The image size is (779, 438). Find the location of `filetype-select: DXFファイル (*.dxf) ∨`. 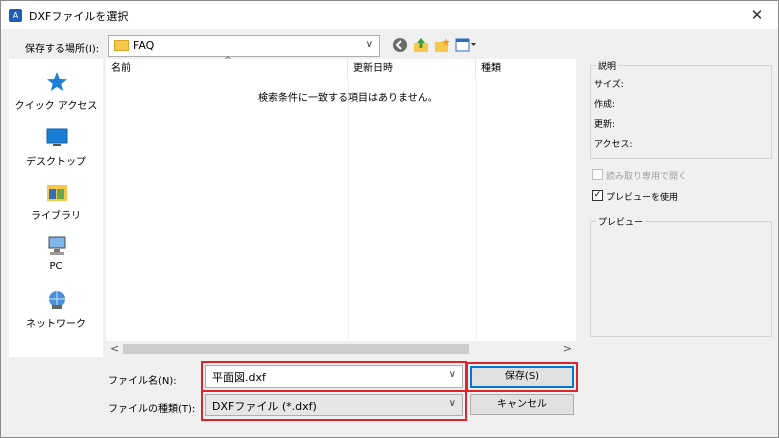

filetype-select: DXFファイル (*.dxf) ∨ is located at coordinates (334, 405).